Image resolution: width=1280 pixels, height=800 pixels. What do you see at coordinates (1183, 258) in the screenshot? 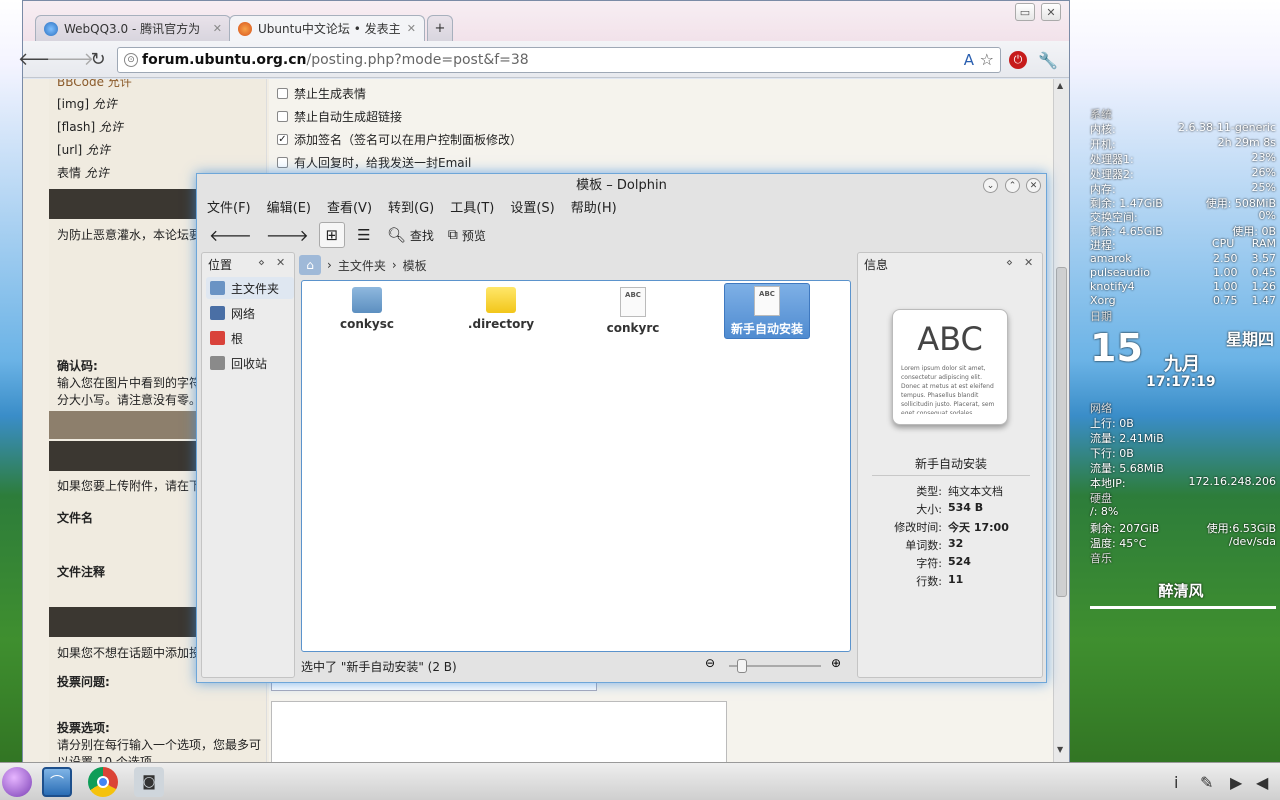
I see `conky-proc-row: amarok 2.50 3.57` at bounding box center [1183, 258].